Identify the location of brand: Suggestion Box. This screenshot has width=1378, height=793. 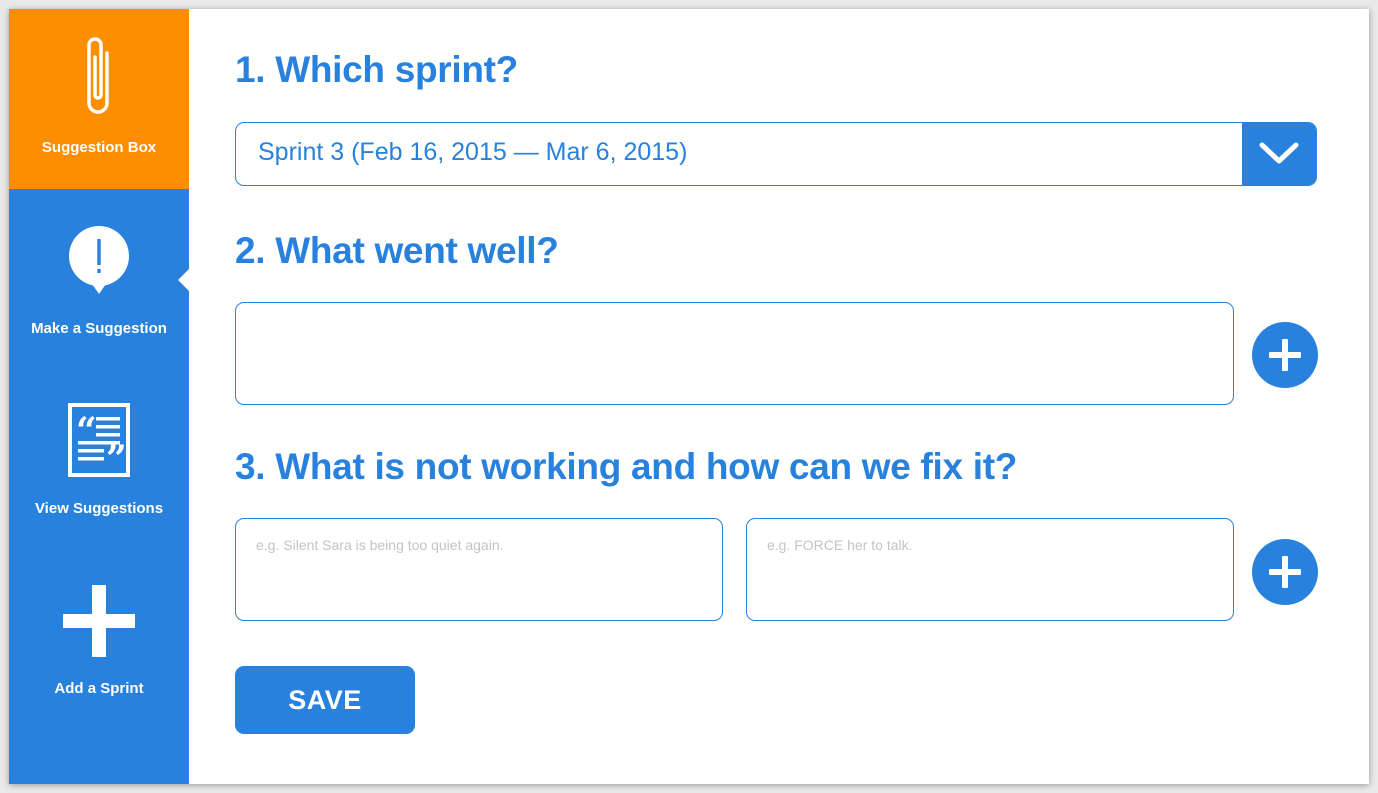
(99, 99).